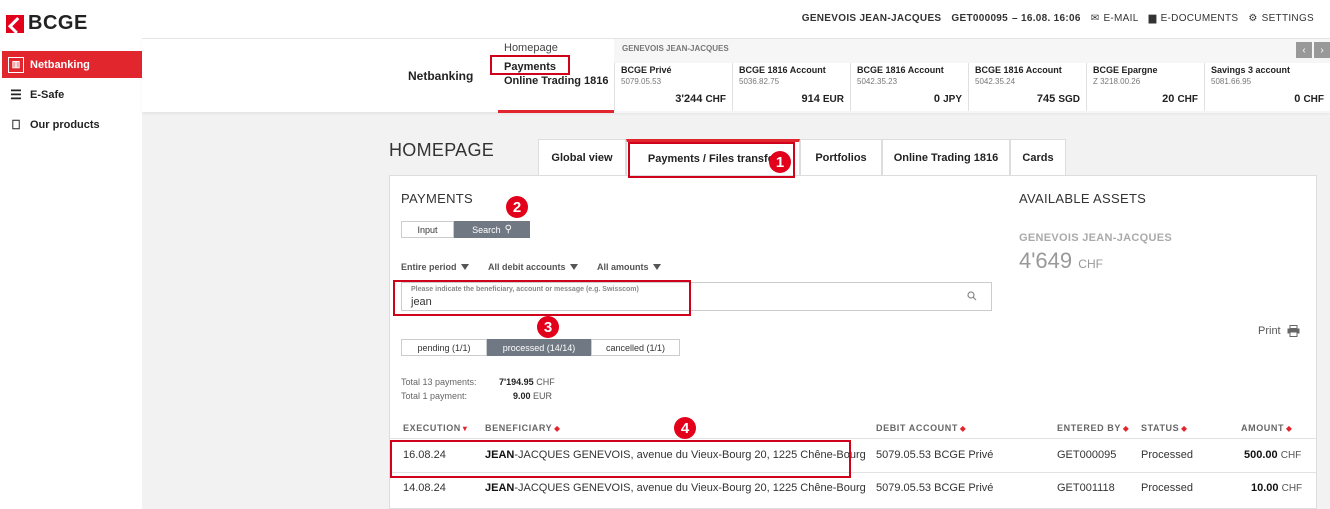 This screenshot has height=509, width=1330. I want to click on pending-filter-tab: pending (1/1), so click(444, 347).